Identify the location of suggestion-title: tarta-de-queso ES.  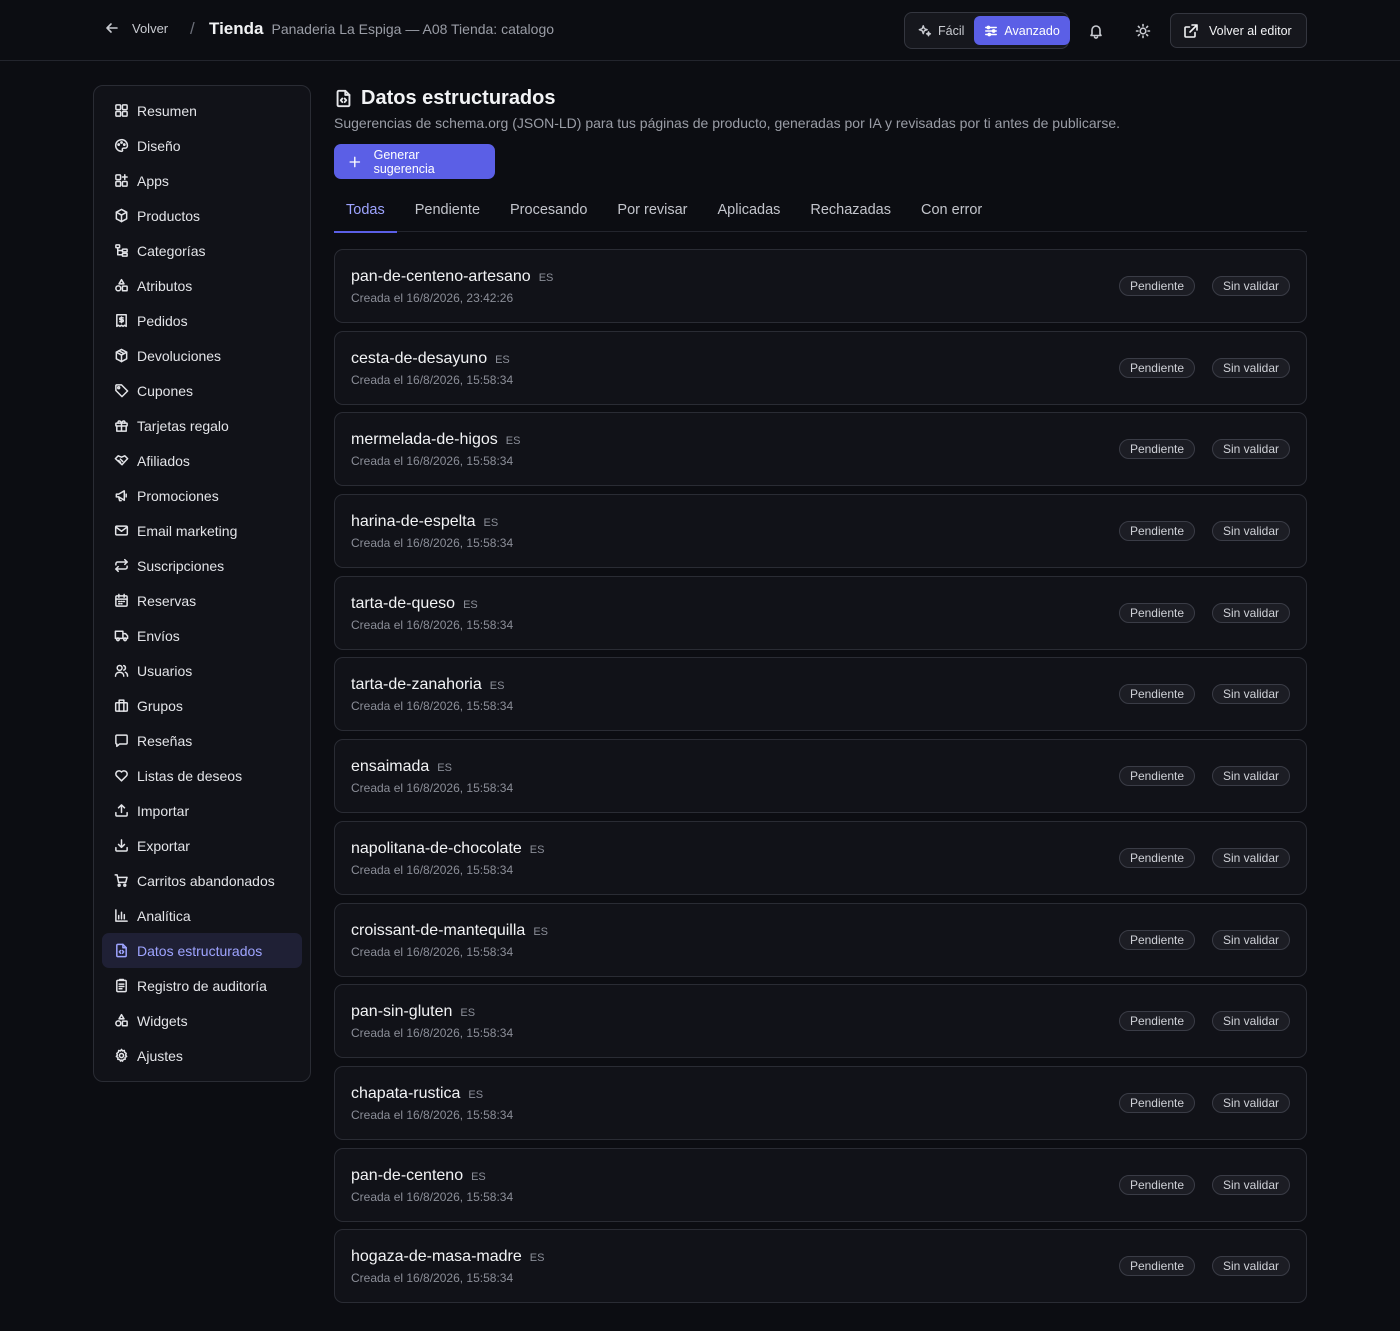
(414, 604).